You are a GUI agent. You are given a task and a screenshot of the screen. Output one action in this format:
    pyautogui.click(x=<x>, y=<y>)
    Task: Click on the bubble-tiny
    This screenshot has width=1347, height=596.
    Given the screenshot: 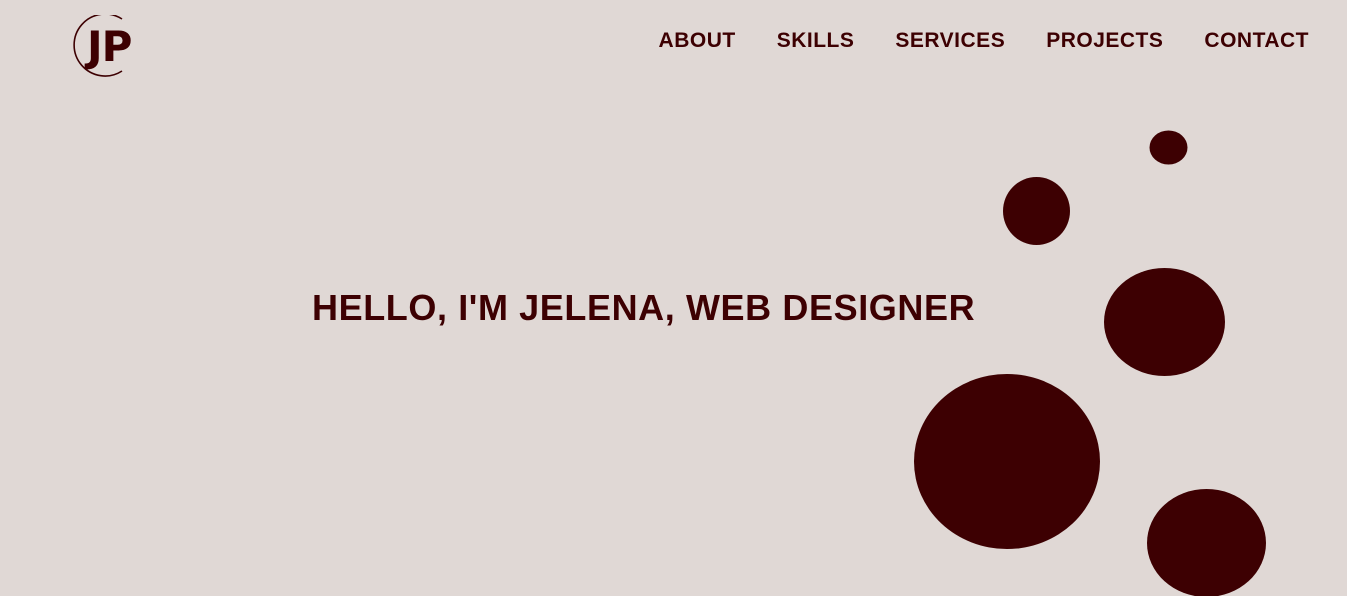 What is the action you would take?
    pyautogui.click(x=1168, y=147)
    